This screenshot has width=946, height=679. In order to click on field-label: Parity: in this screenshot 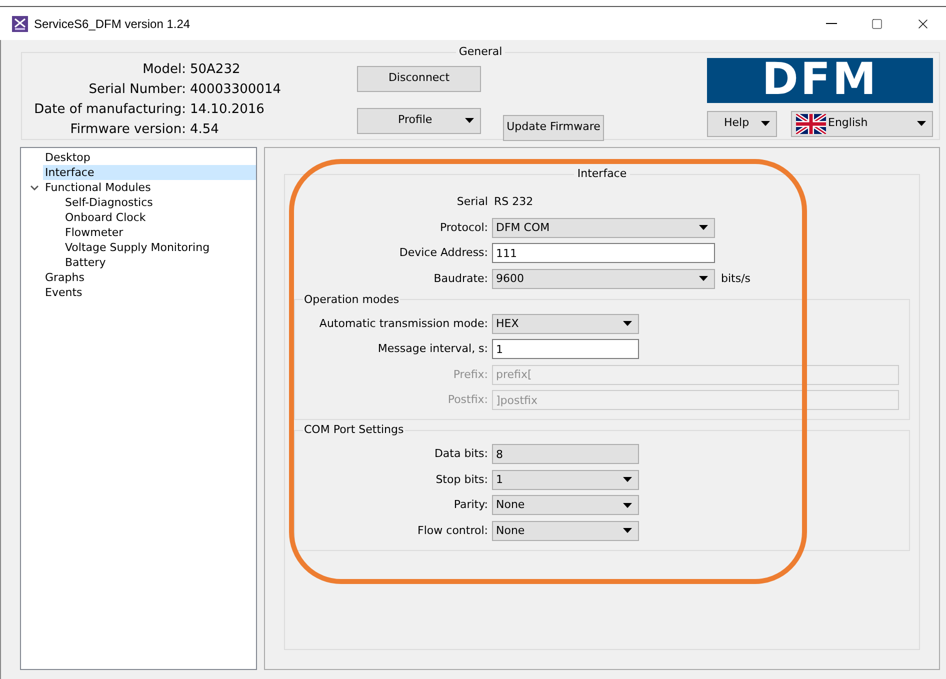, I will do `click(470, 505)`.